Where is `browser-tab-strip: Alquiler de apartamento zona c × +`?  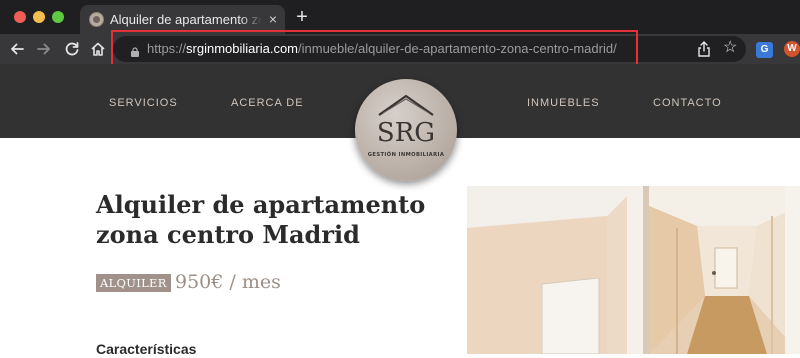 browser-tab-strip: Alquiler de apartamento zona c × + is located at coordinates (400, 17).